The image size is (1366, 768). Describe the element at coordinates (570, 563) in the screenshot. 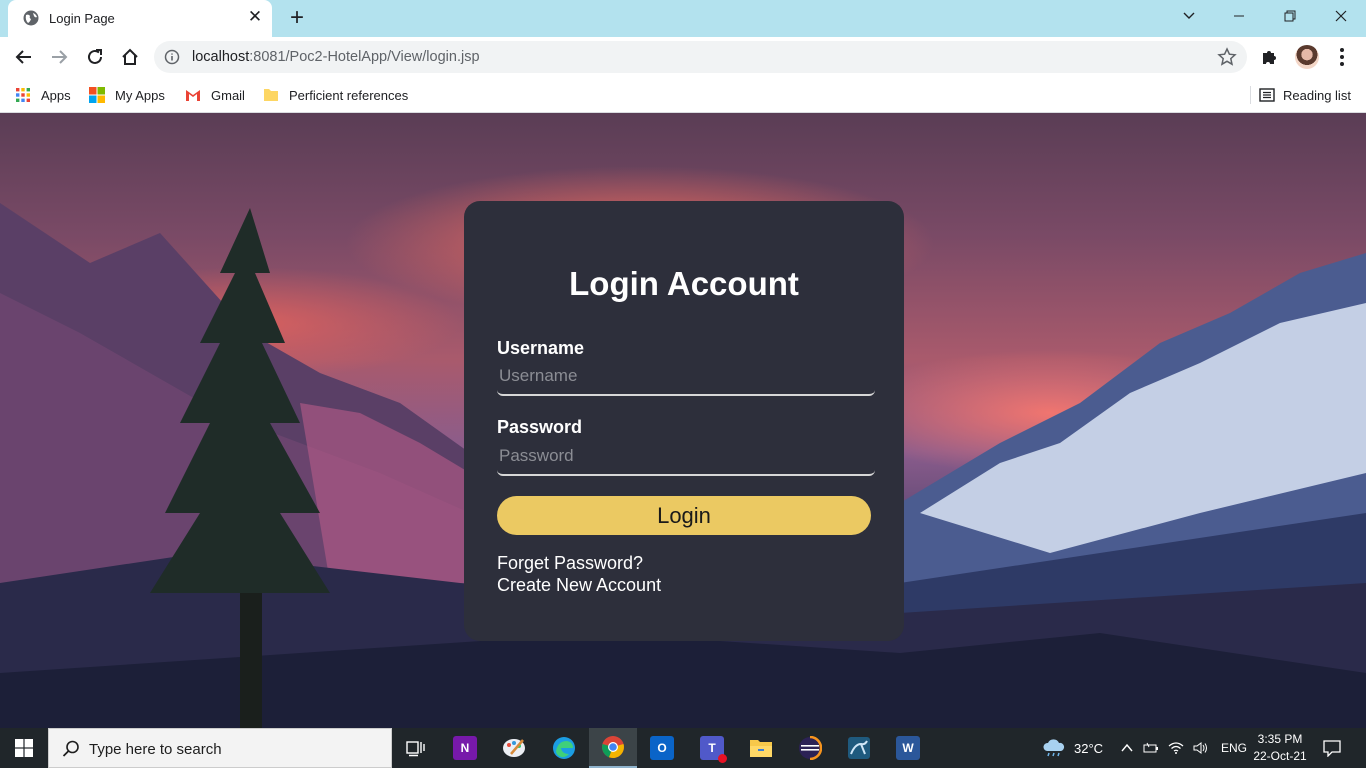

I see `forgot-password-link: Forget Password?` at that location.